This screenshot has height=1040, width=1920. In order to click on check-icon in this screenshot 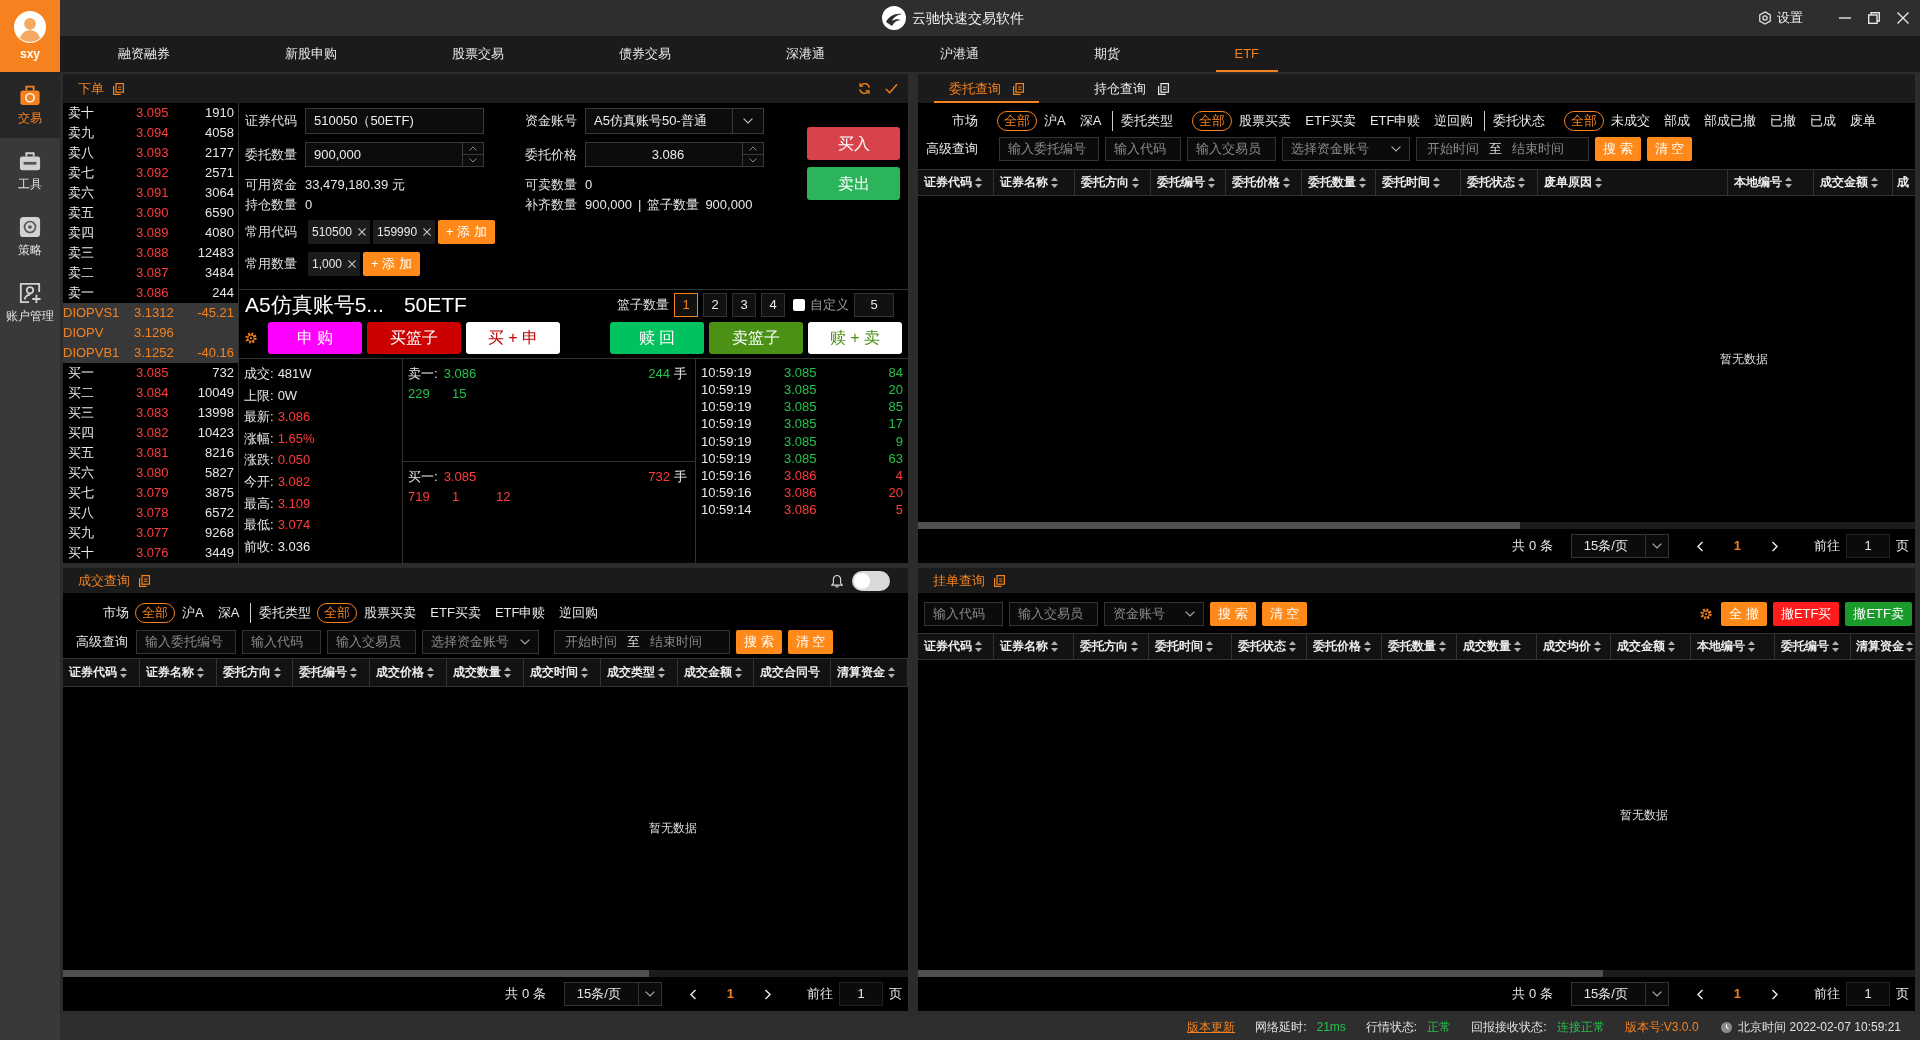, I will do `click(891, 88)`.